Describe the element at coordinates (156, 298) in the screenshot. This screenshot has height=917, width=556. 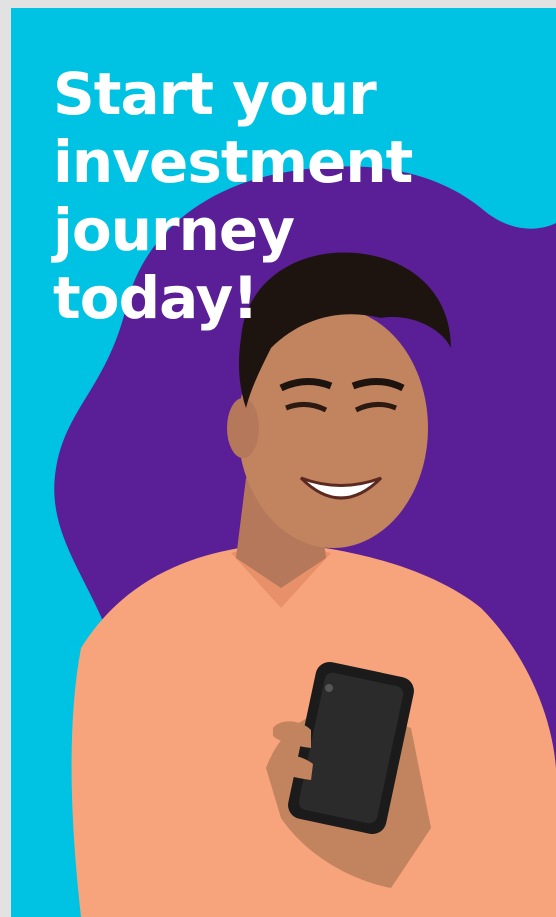
I see `headline-line-4: today!` at that location.